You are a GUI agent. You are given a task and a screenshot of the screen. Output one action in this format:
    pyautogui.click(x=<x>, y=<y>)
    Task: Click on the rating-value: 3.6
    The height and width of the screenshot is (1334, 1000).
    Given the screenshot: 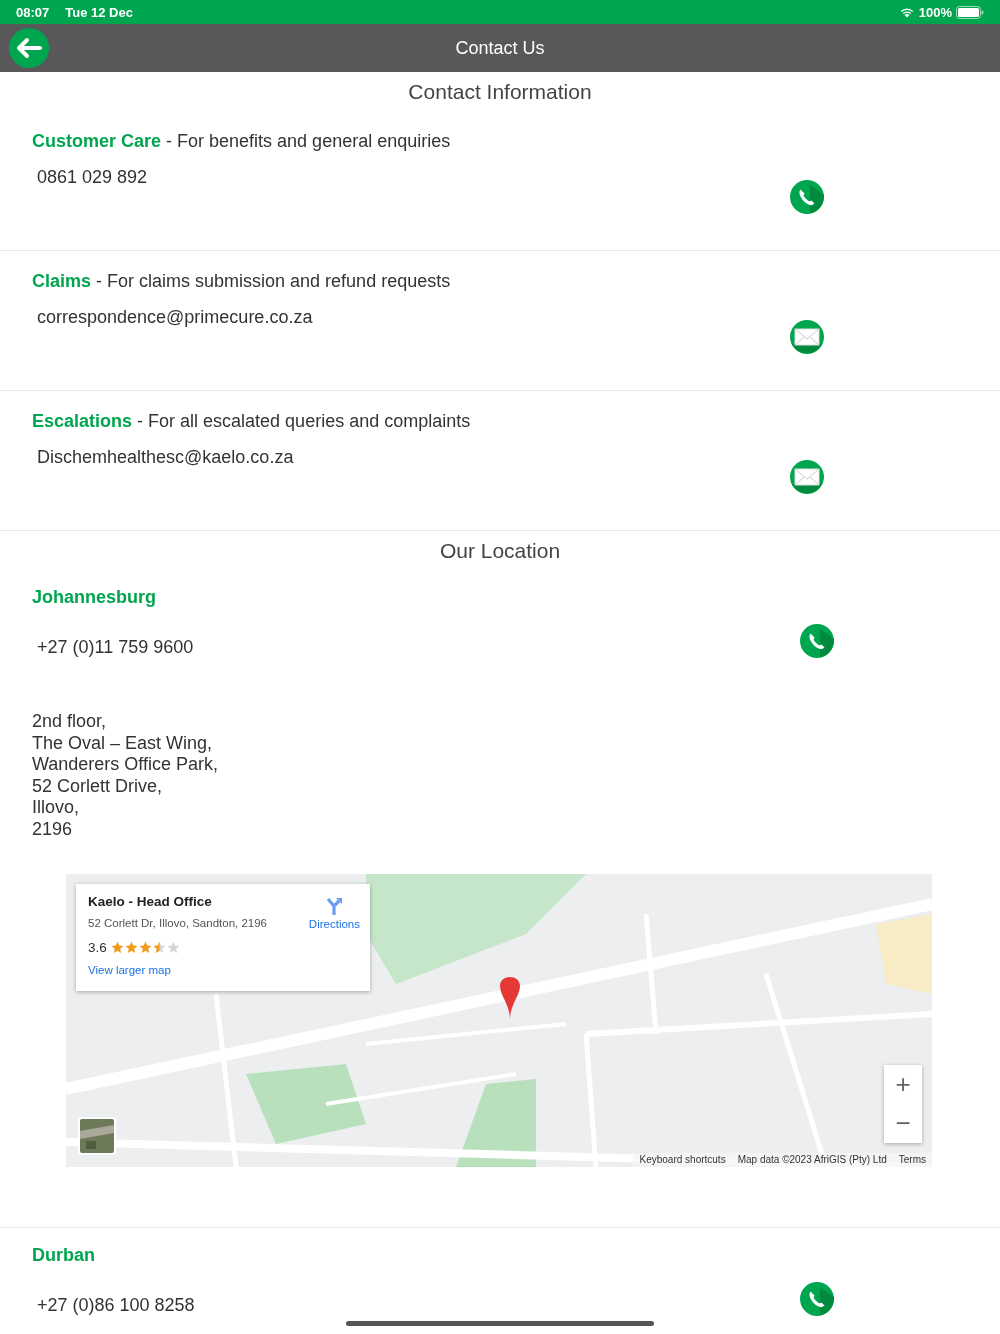 What is the action you would take?
    pyautogui.click(x=97, y=947)
    